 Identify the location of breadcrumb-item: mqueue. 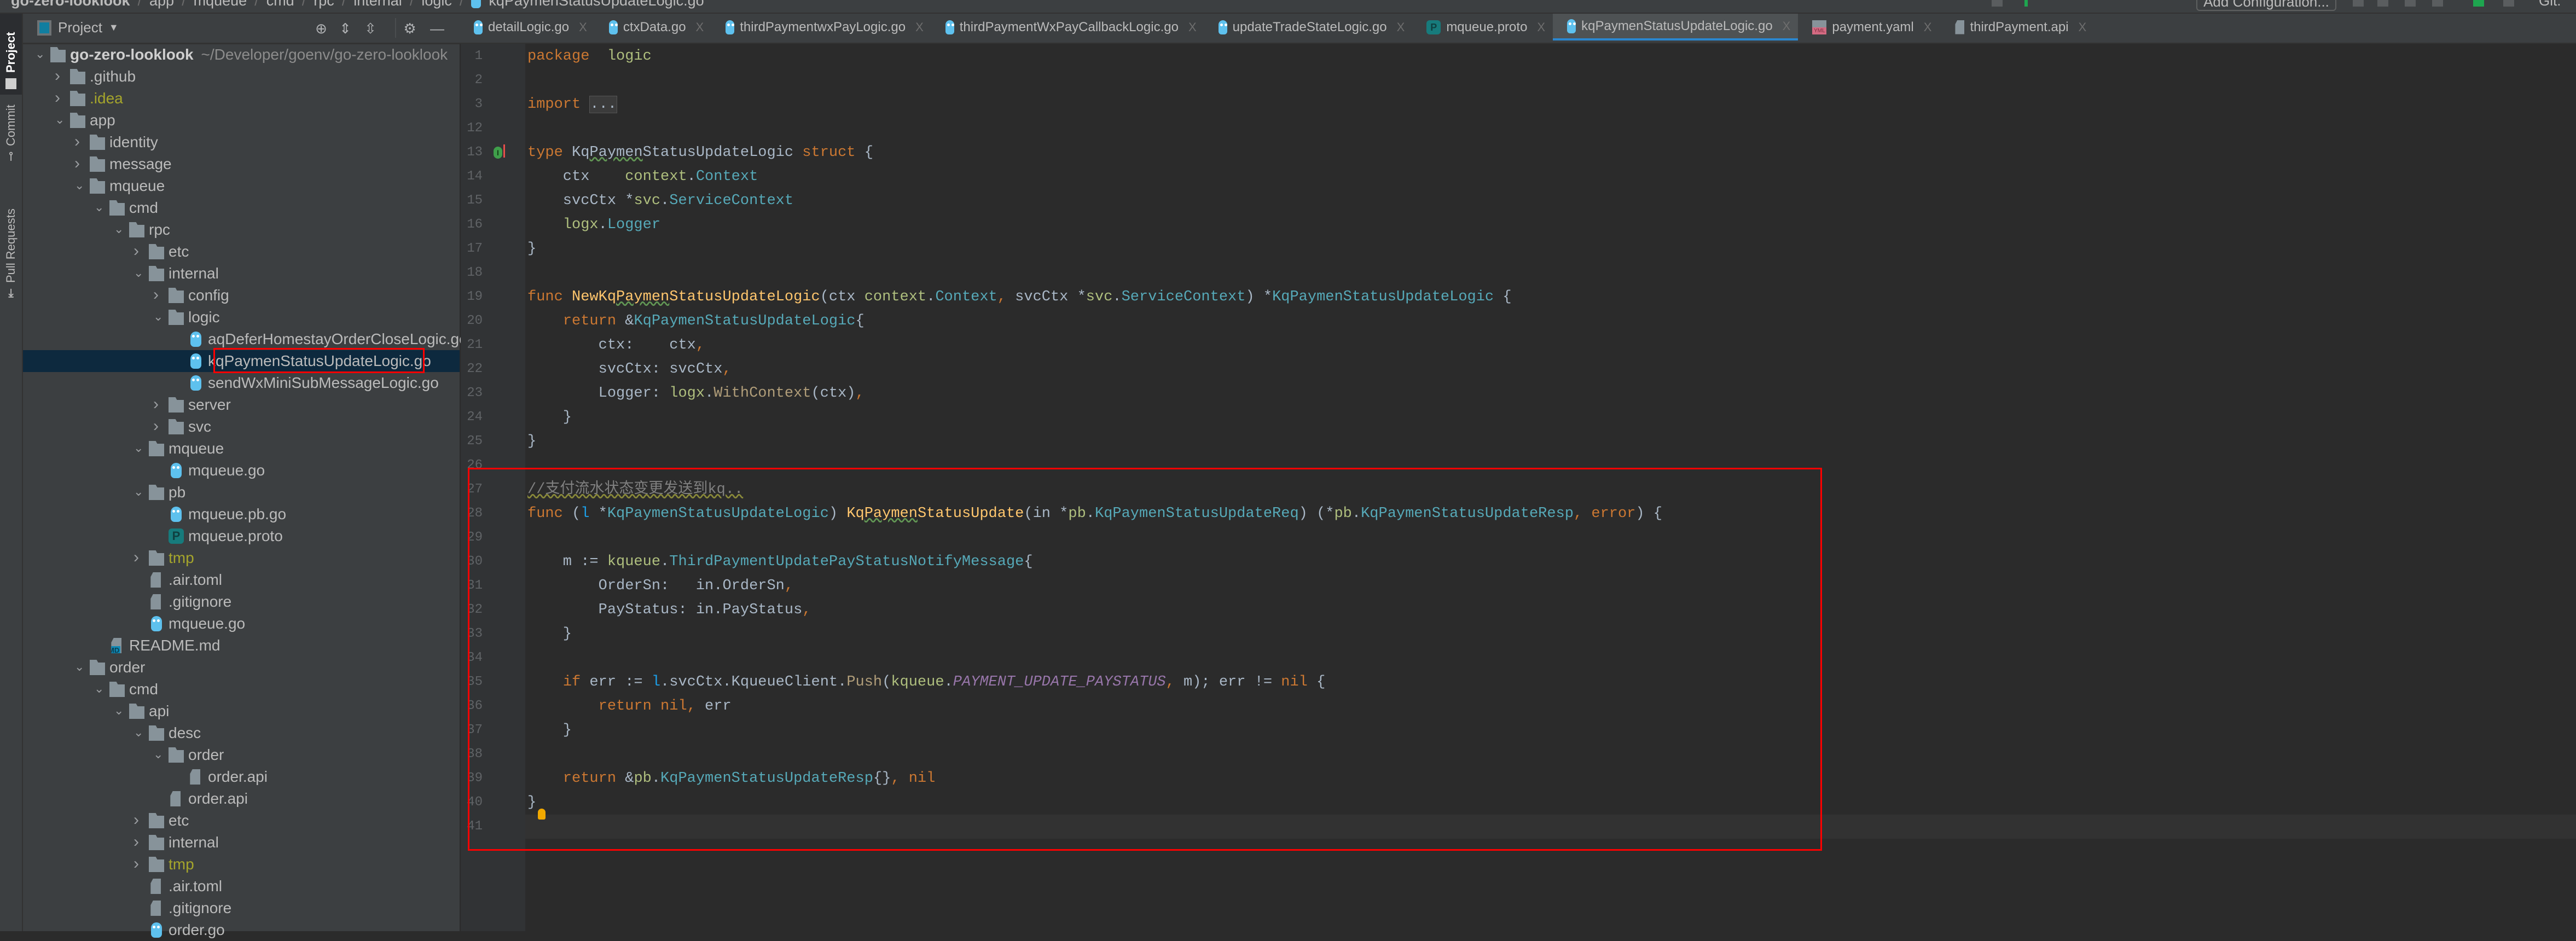
(220, 4).